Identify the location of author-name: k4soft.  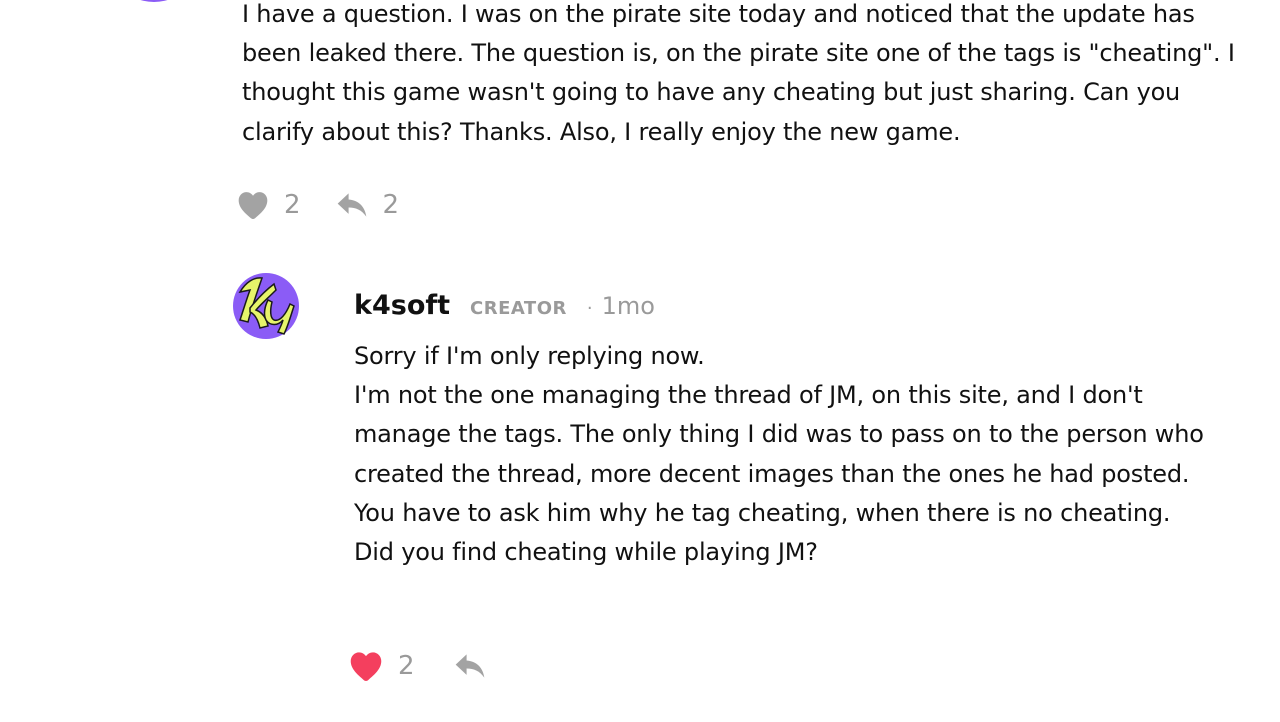
(402, 305).